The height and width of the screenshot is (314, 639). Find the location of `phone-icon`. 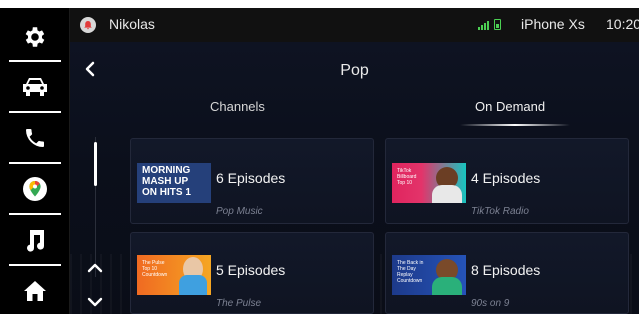

phone-icon is located at coordinates (35, 137).